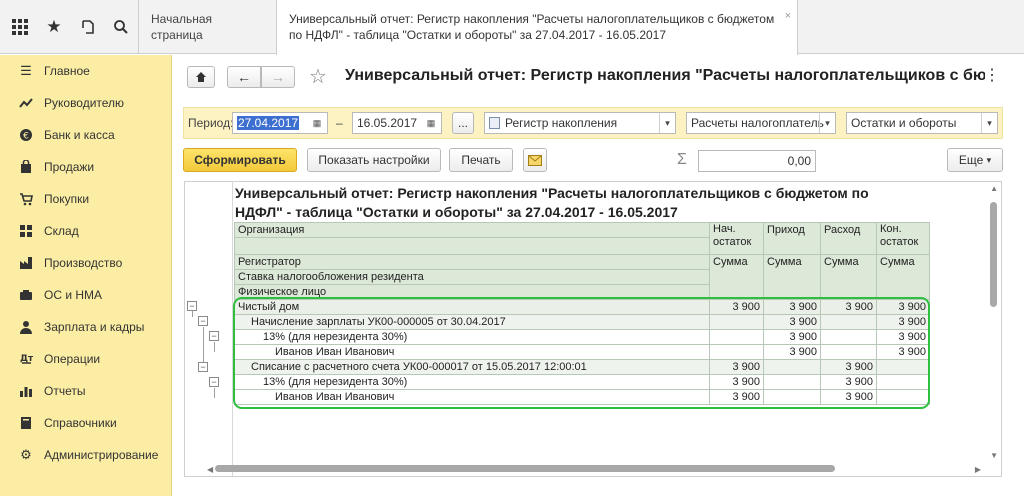 The image size is (1024, 496). I want to click on date-from-value: 27.04.2017, so click(268, 123).